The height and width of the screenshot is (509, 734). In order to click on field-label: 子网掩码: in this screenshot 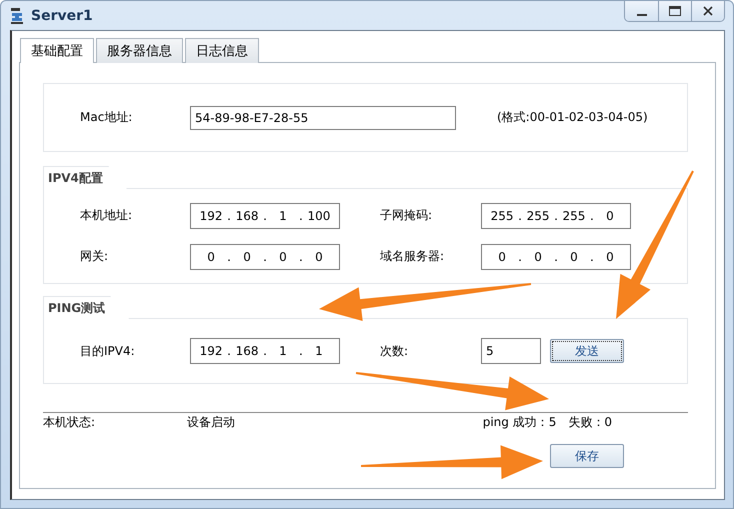, I will do `click(406, 215)`.